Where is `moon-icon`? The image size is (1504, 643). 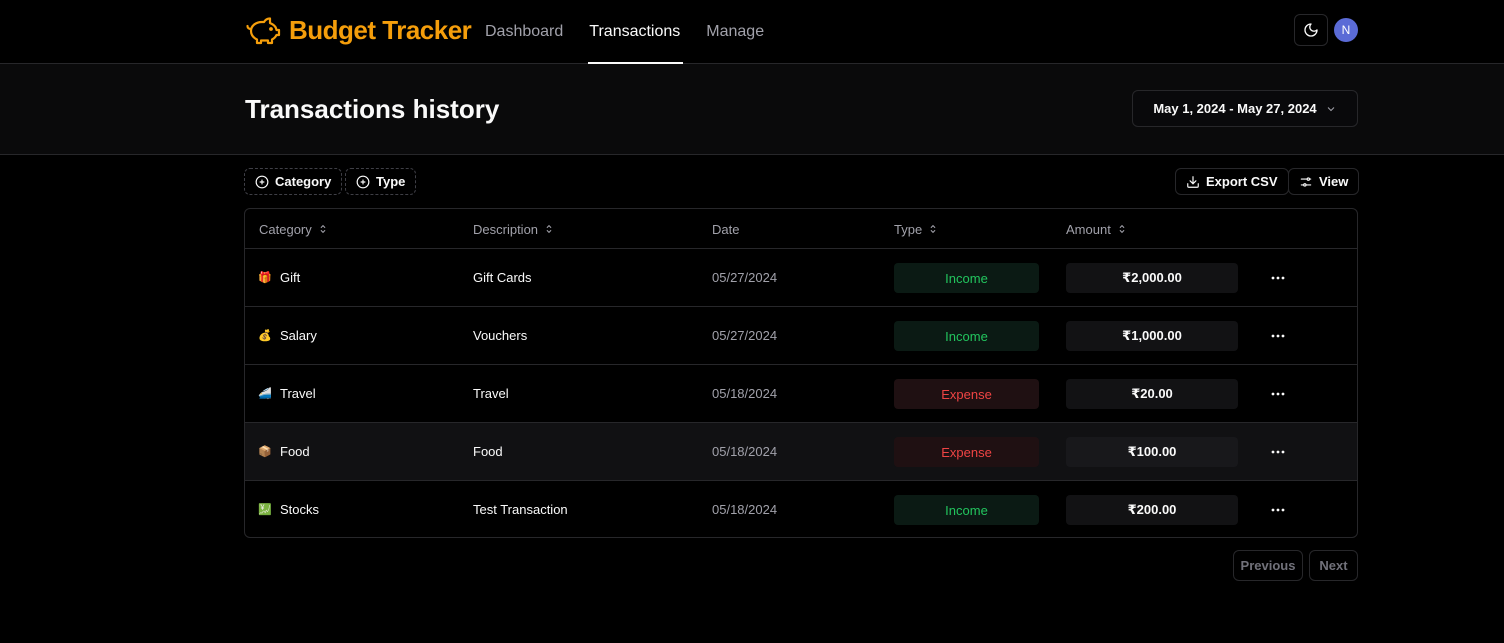 moon-icon is located at coordinates (1311, 30).